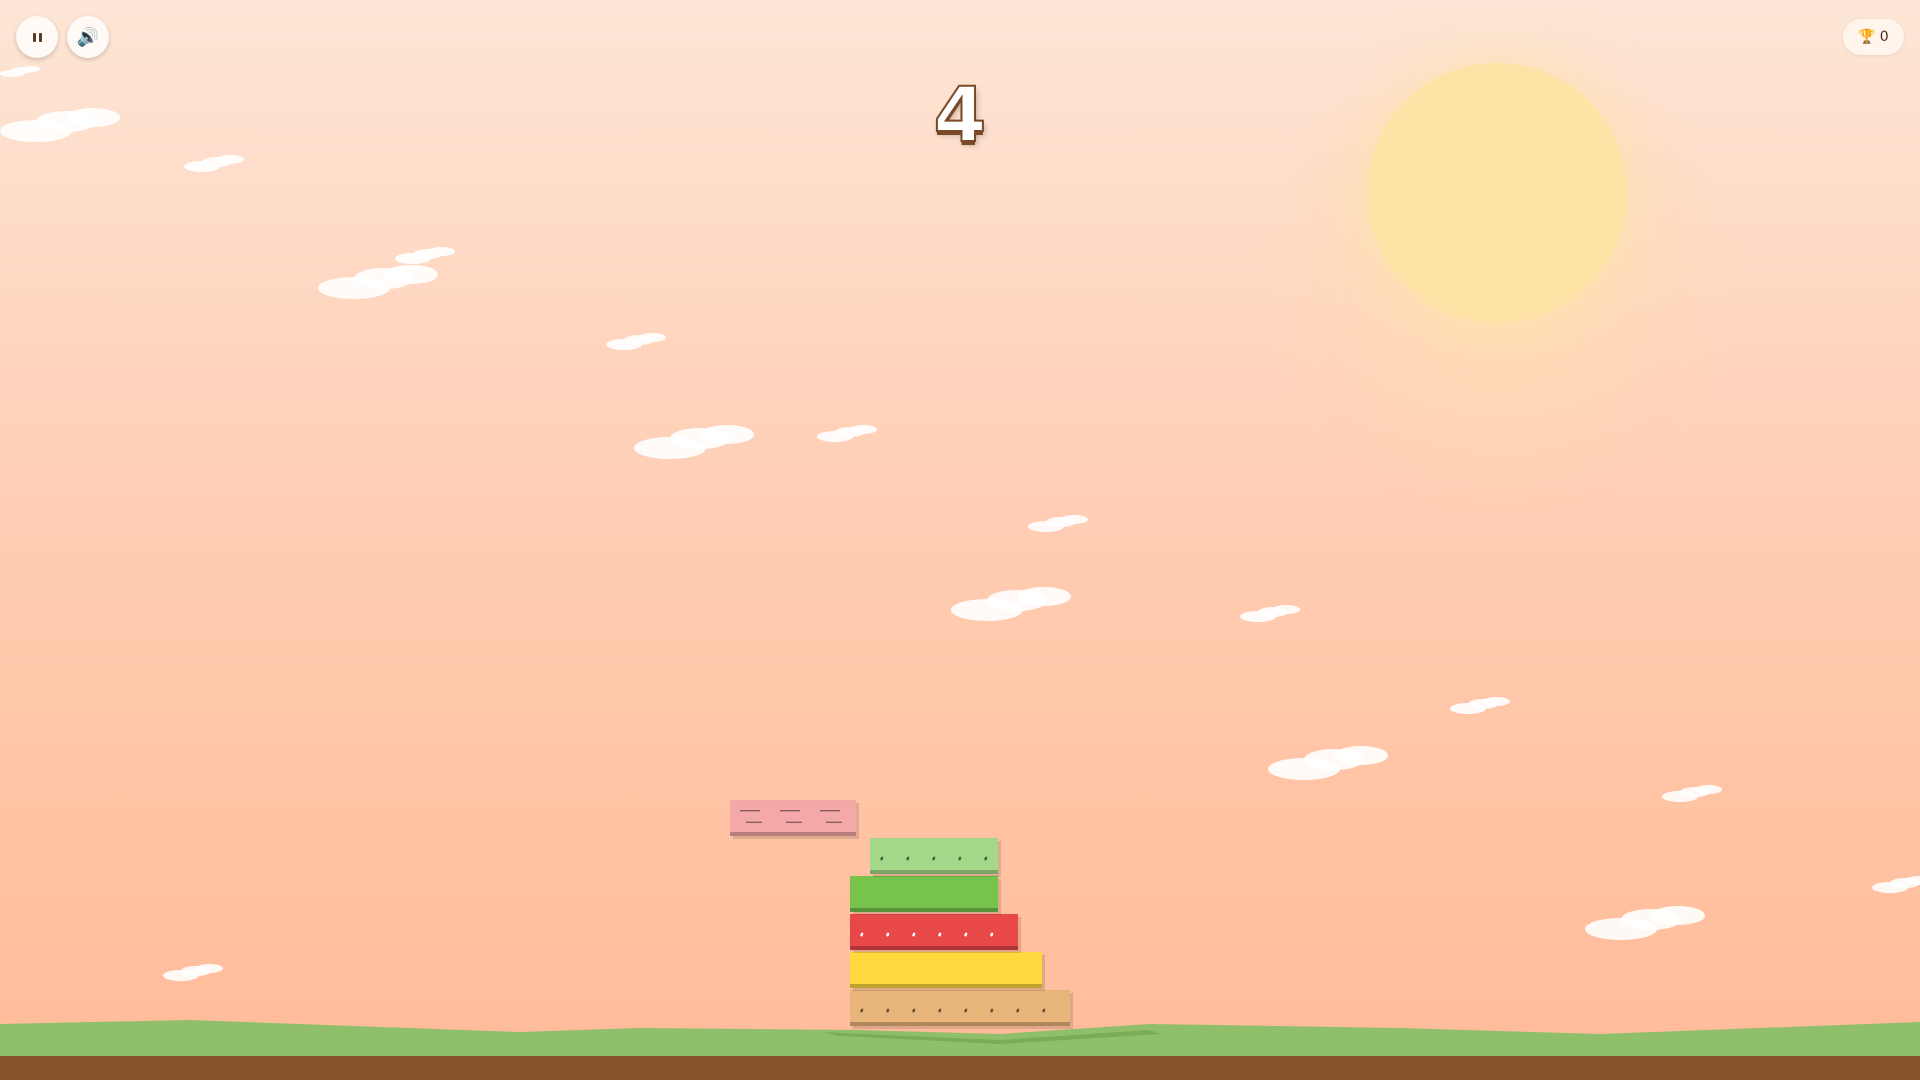 Image resolution: width=1920 pixels, height=1080 pixels. I want to click on bread-layer, so click(960, 1008).